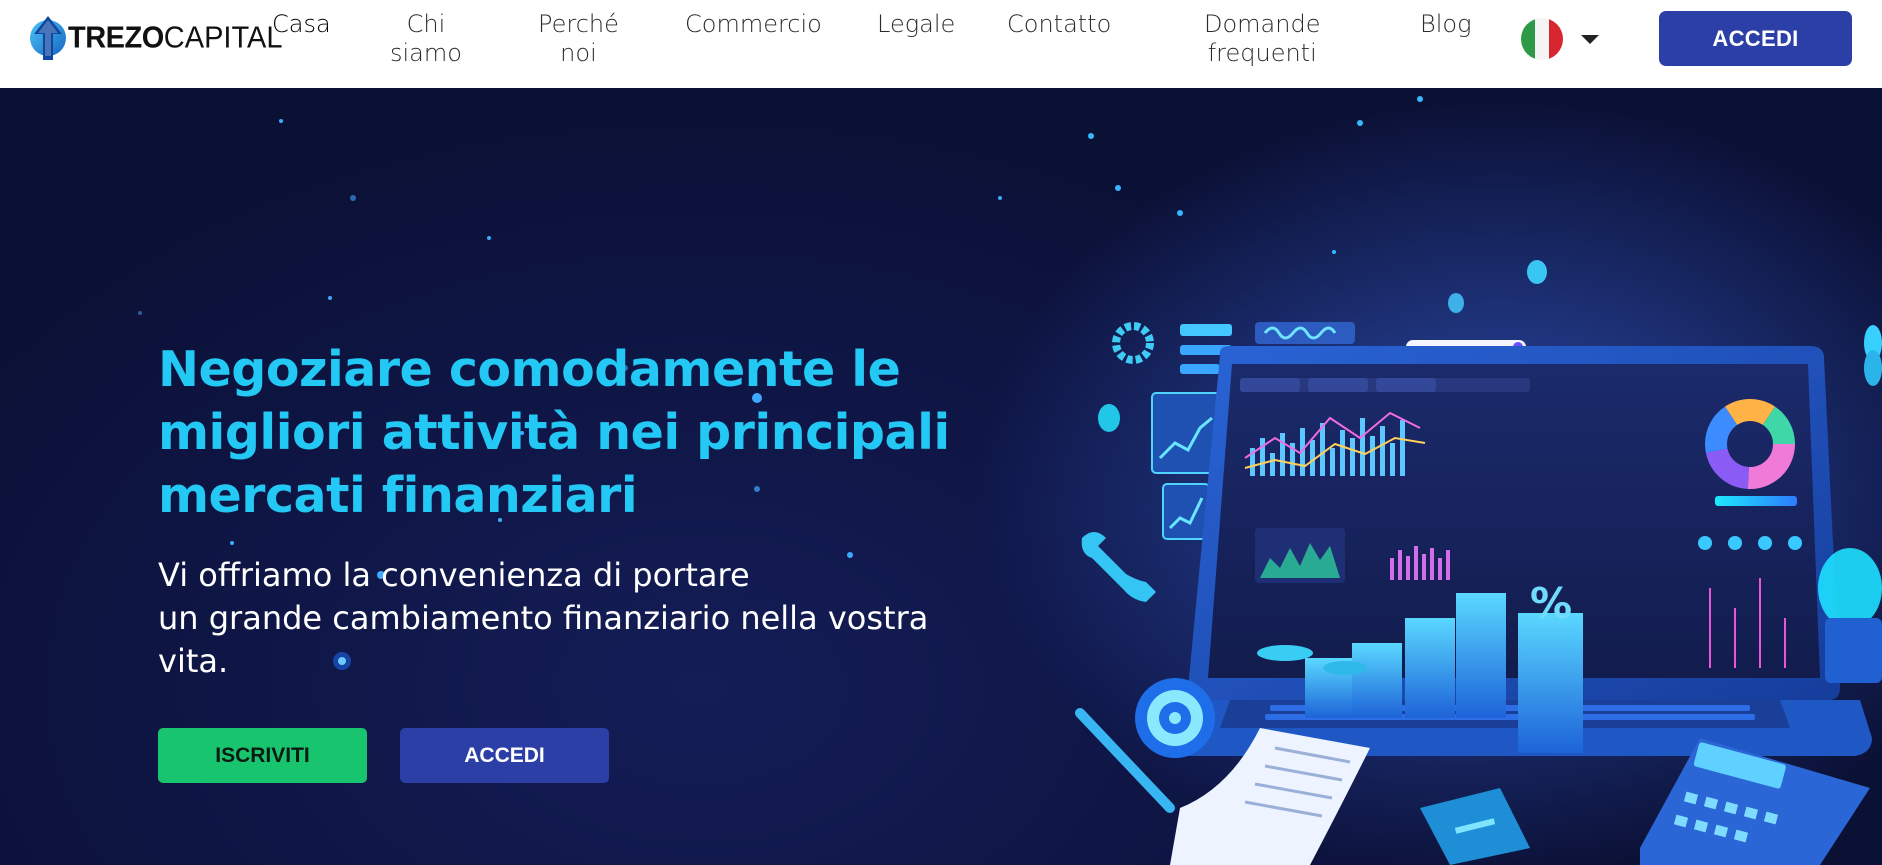  What do you see at coordinates (1059, 24) in the screenshot?
I see `nav-item-contatto: Contatto` at bounding box center [1059, 24].